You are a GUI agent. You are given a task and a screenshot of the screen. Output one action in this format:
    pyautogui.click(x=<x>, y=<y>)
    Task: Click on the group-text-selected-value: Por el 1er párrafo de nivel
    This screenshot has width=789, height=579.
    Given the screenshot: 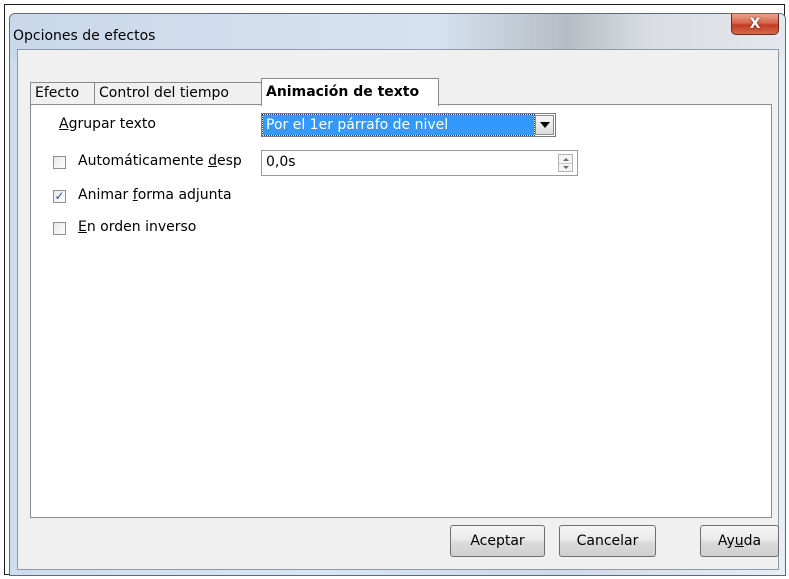 What is the action you would take?
    pyautogui.click(x=398, y=125)
    